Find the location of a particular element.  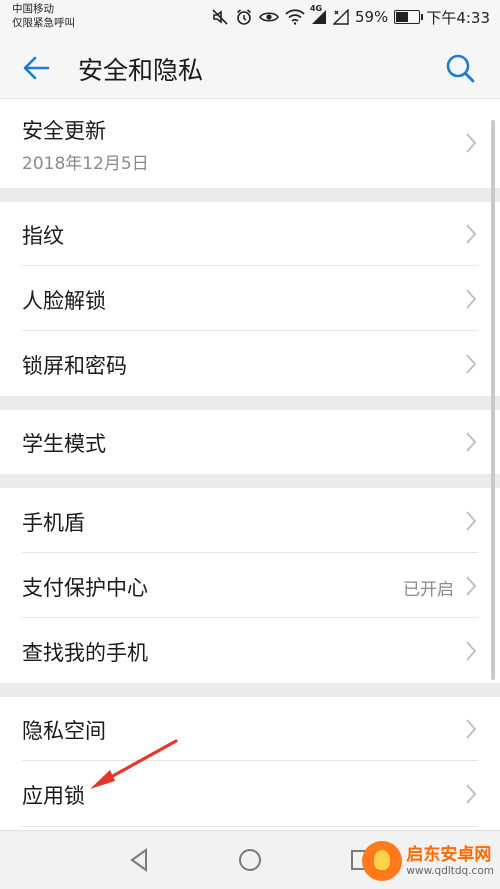

search-button is located at coordinates (460, 68).